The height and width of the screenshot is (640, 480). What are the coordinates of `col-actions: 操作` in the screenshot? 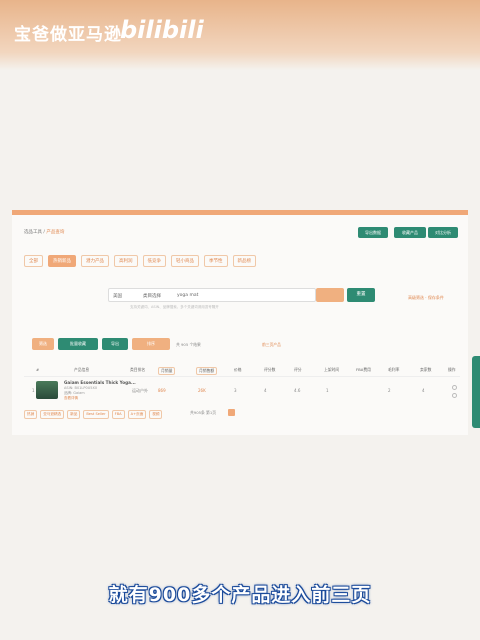 It's located at (452, 369).